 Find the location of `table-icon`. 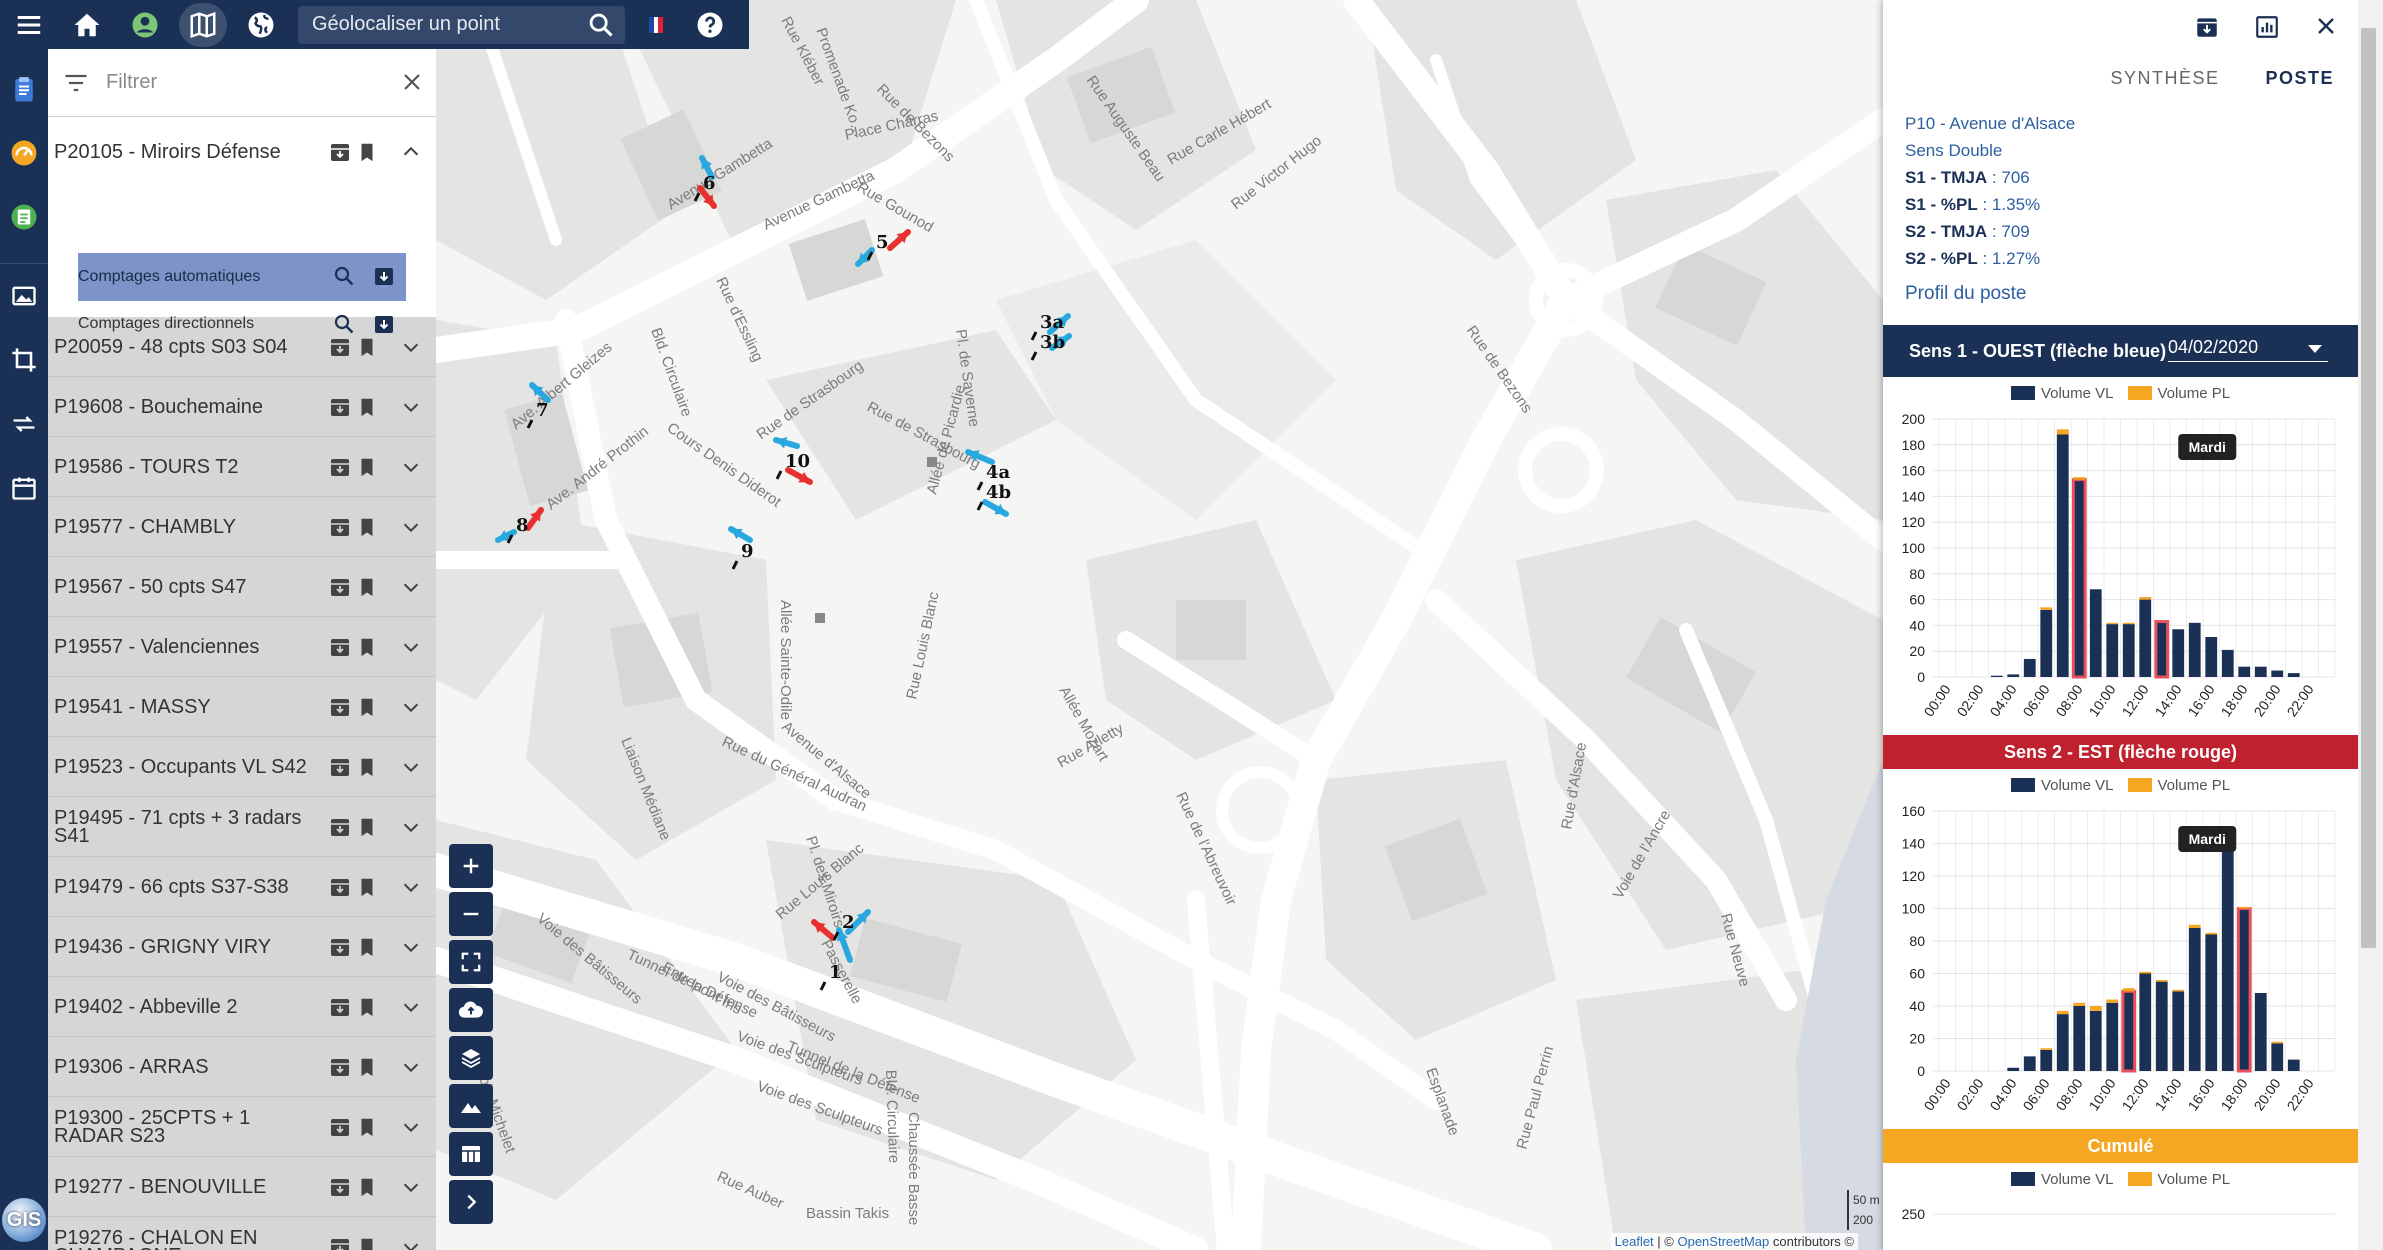

table-icon is located at coordinates (471, 1154).